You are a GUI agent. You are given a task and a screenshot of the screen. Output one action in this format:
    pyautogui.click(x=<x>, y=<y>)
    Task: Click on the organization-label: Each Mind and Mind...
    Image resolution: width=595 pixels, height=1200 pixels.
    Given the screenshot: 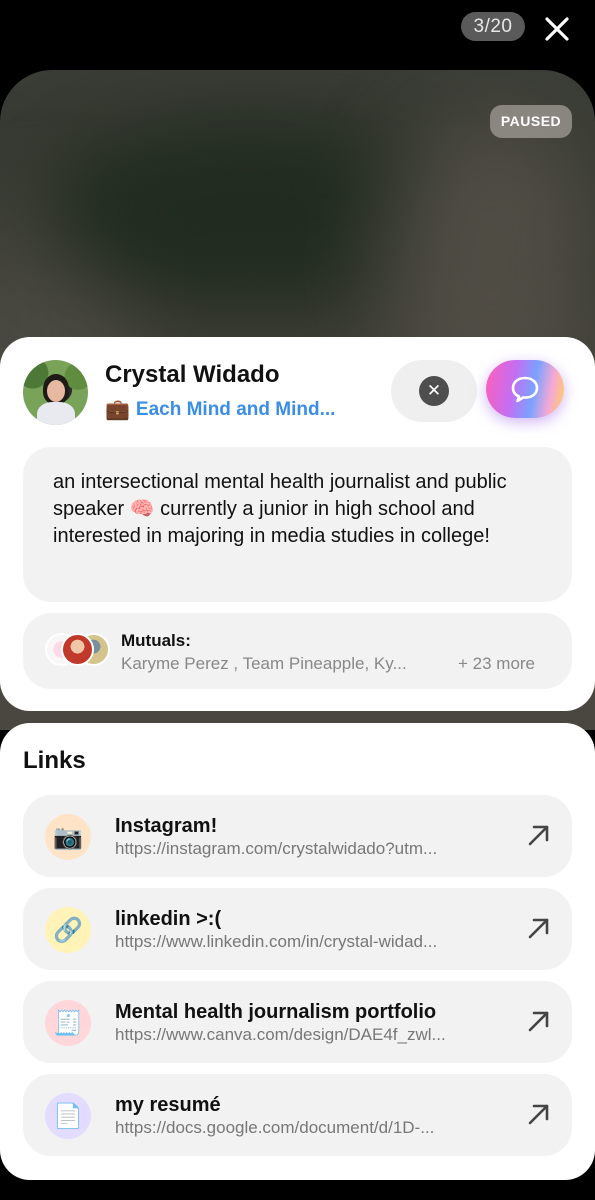 What is the action you would take?
    pyautogui.click(x=235, y=409)
    